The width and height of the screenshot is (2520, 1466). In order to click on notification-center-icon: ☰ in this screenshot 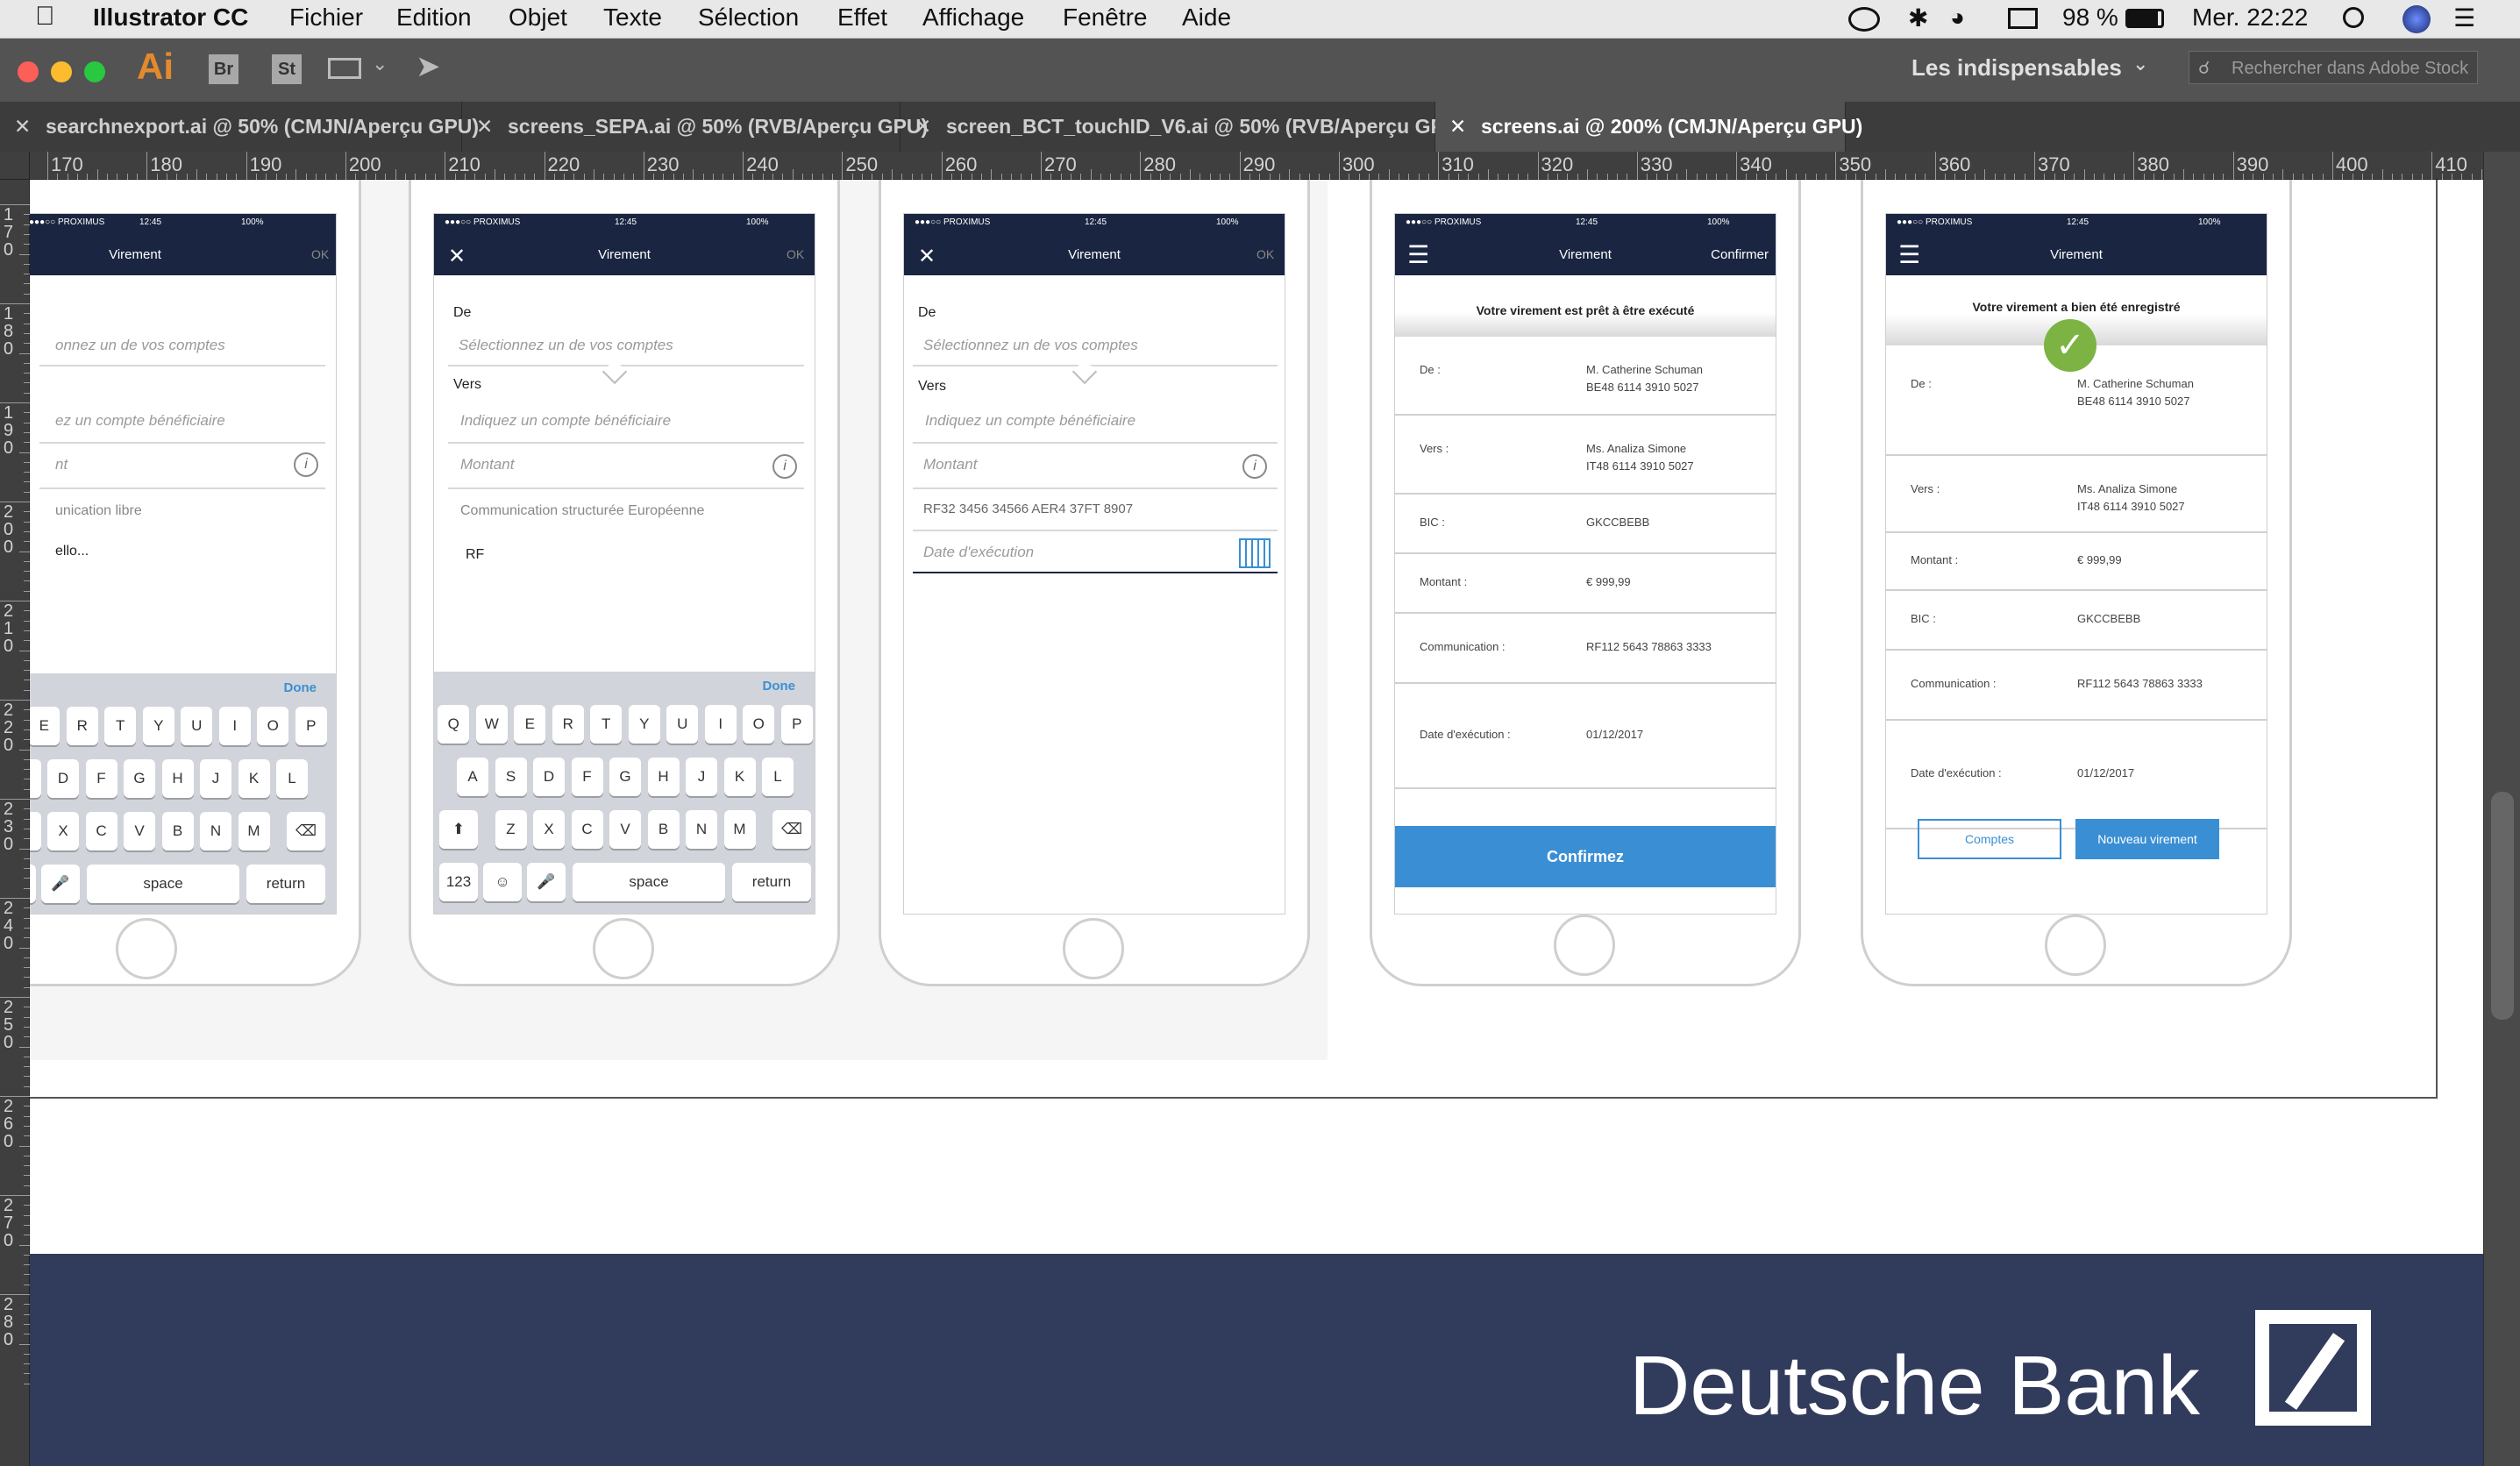, I will do `click(2464, 18)`.